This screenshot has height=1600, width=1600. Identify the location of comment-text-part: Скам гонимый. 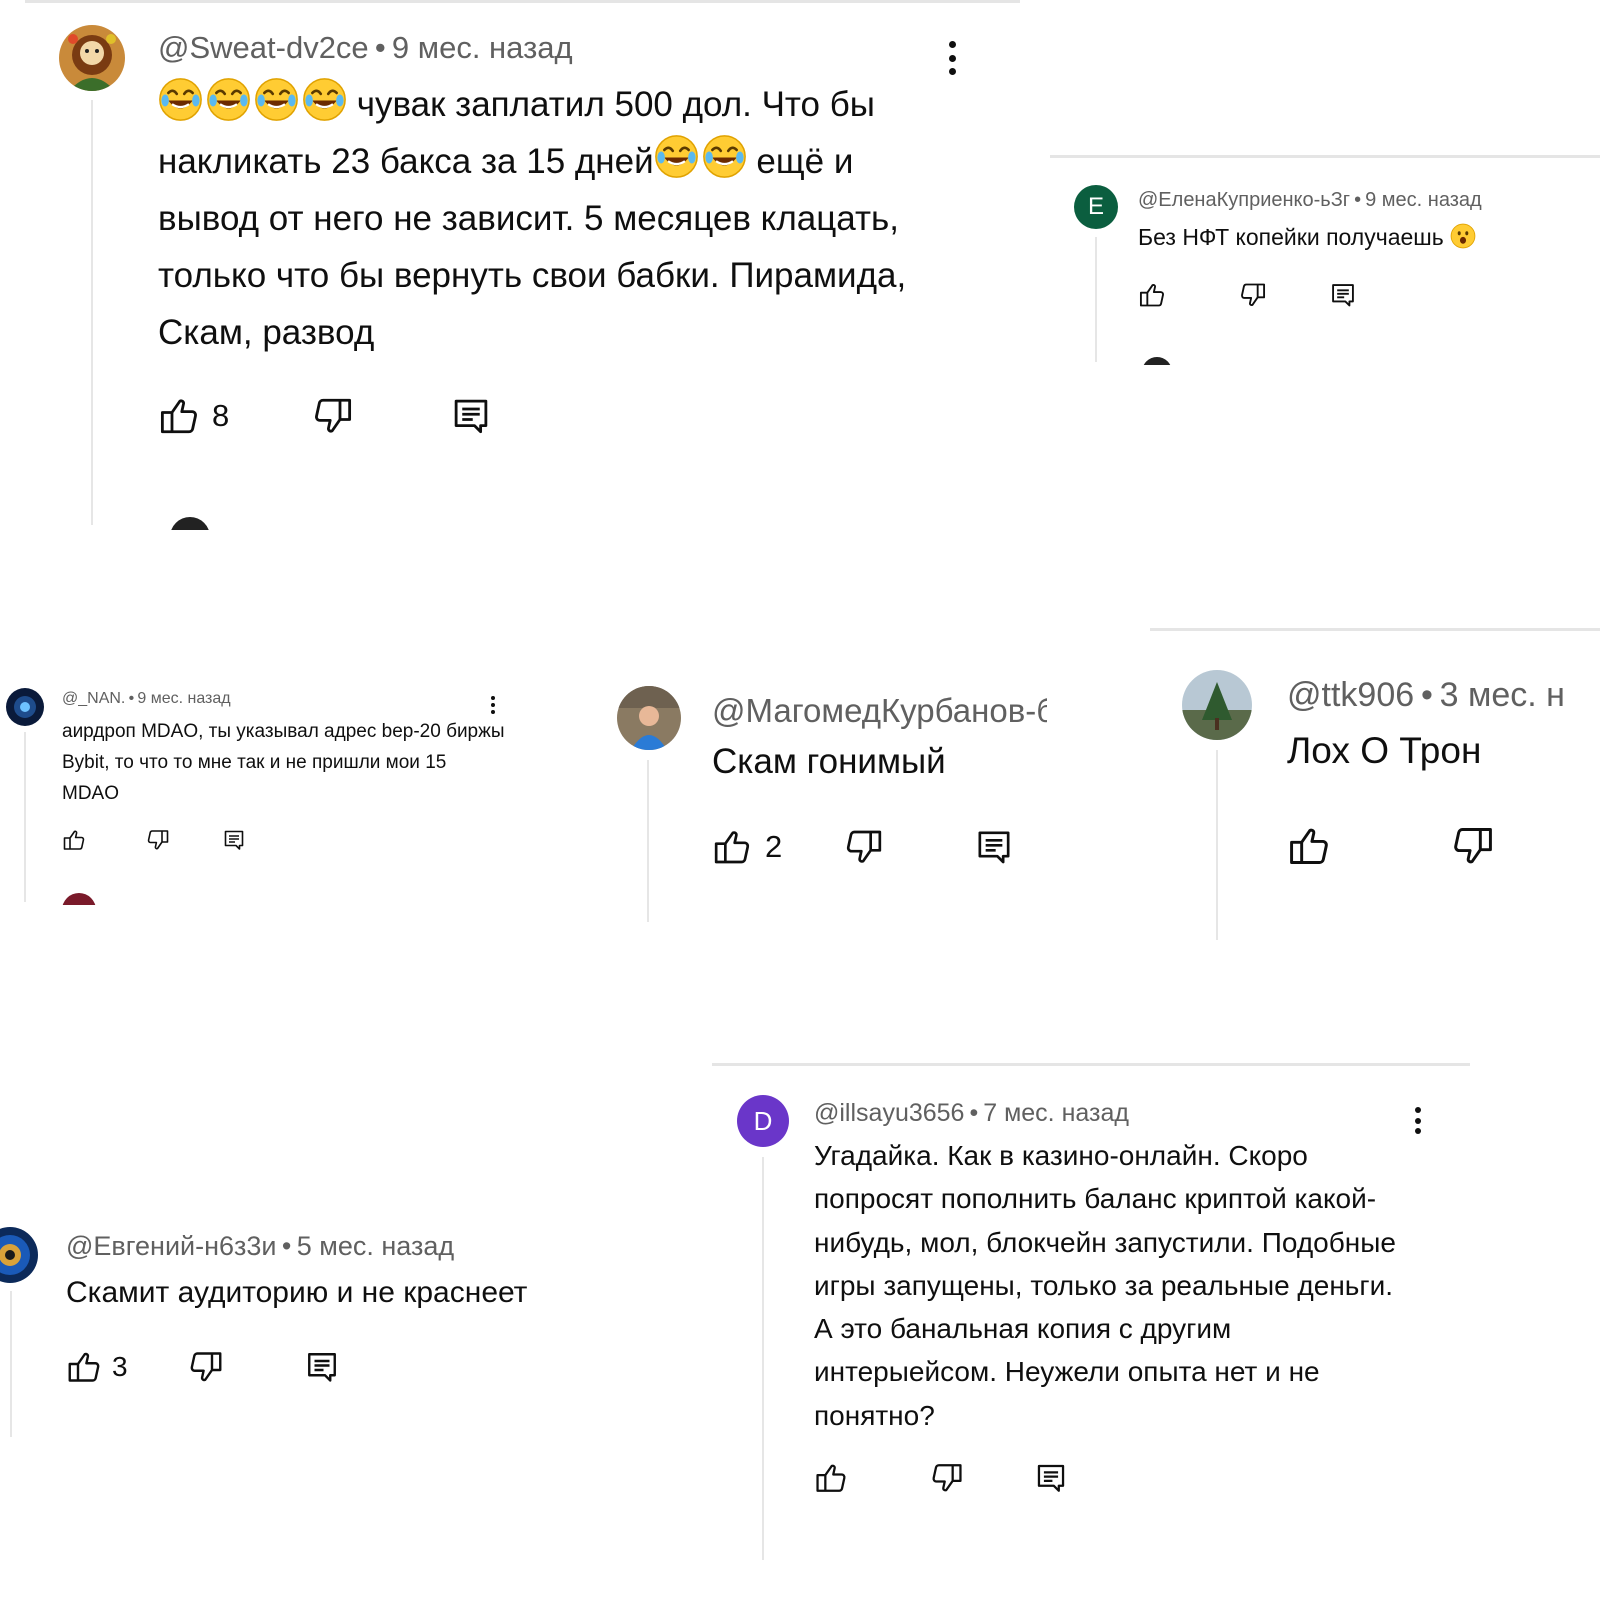
(829, 761).